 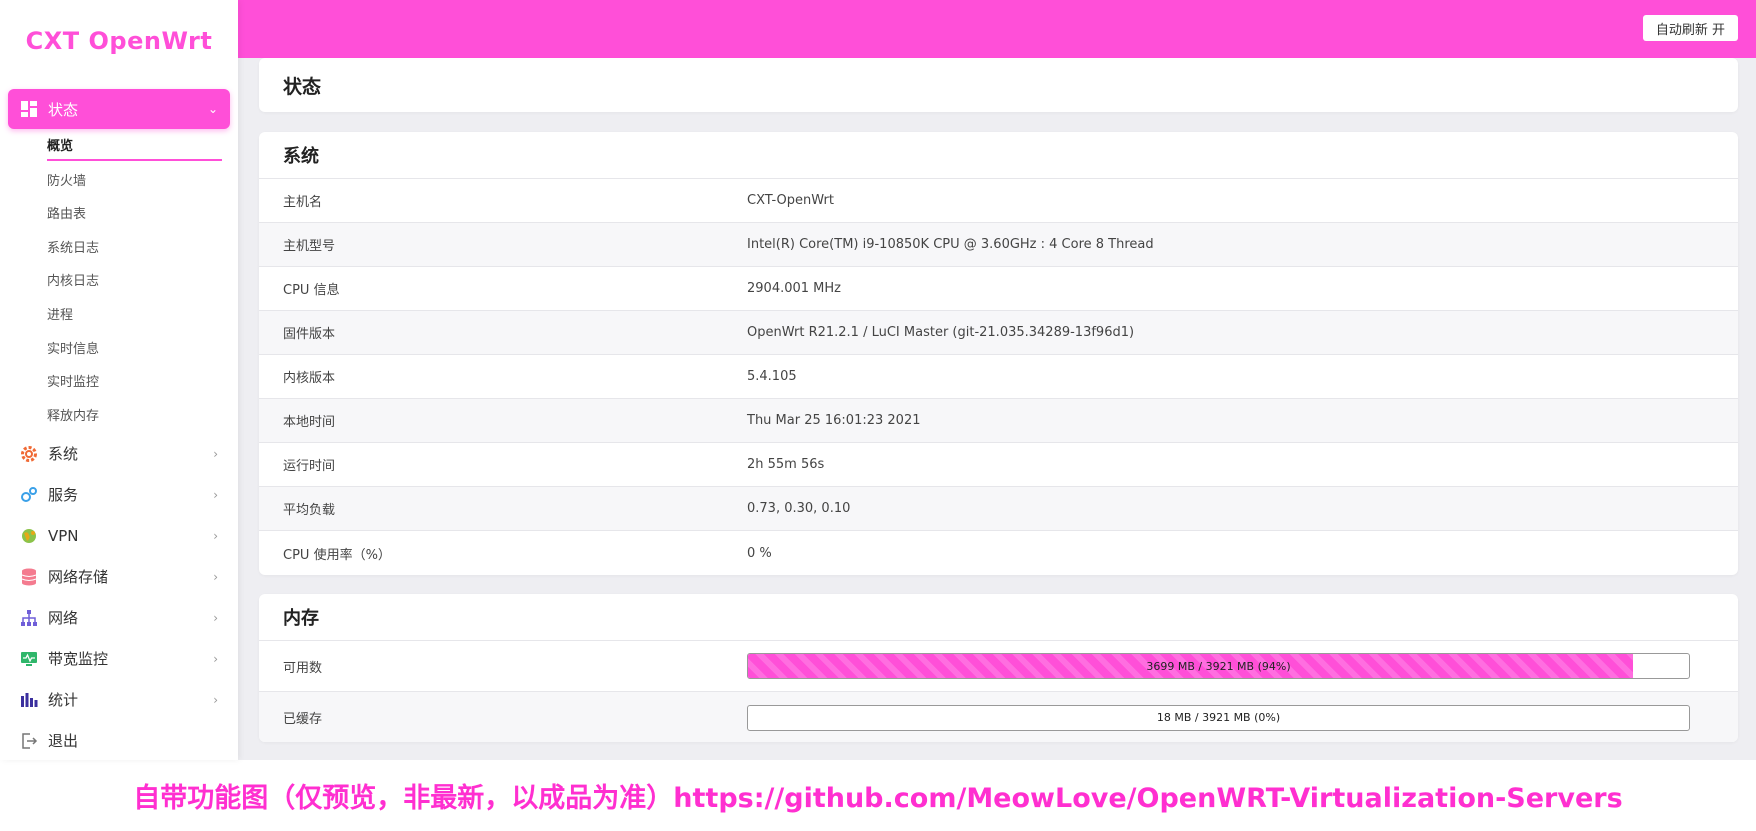 I want to click on auto-refresh-button: 自动刷新 开, so click(x=1690, y=28).